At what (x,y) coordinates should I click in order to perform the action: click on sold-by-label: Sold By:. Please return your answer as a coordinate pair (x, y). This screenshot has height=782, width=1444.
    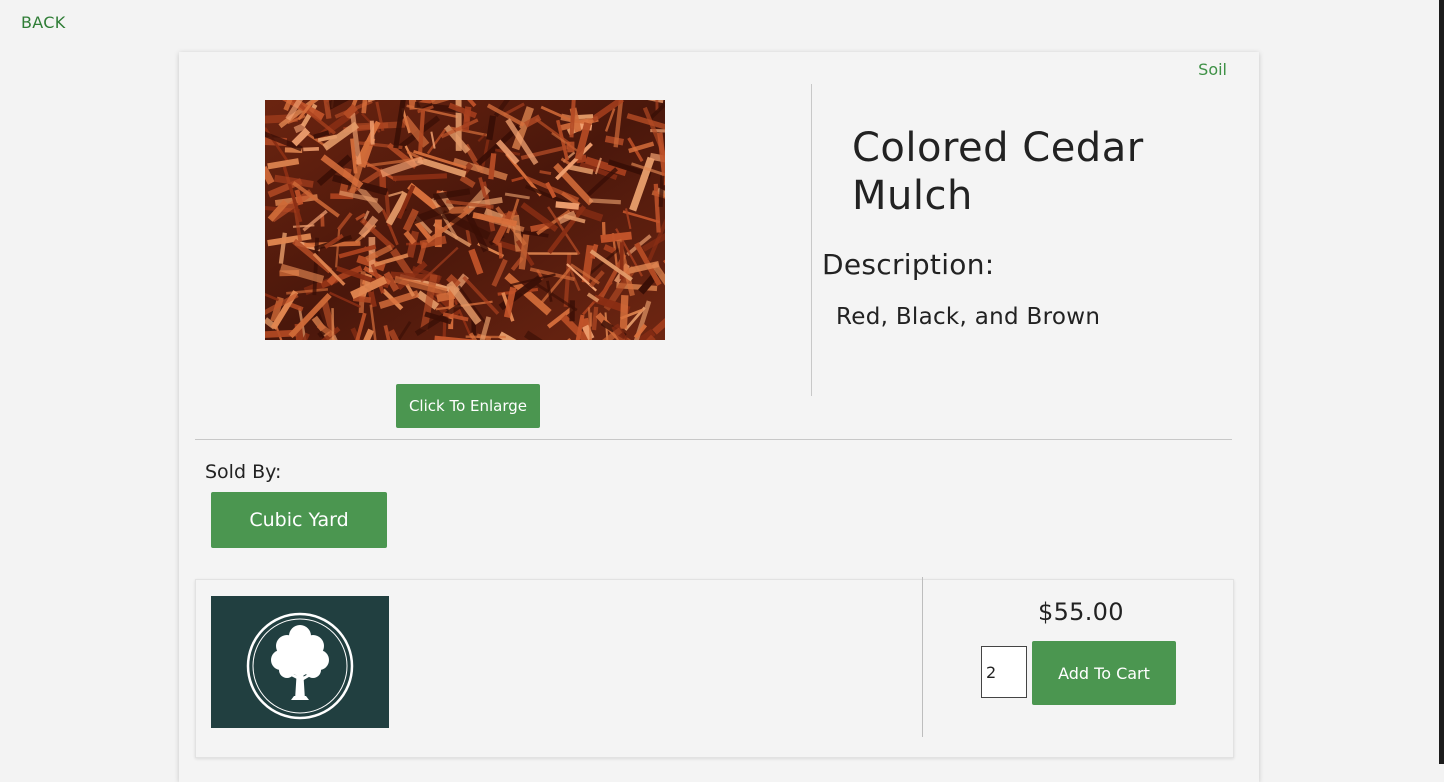
    Looking at the image, I should click on (243, 472).